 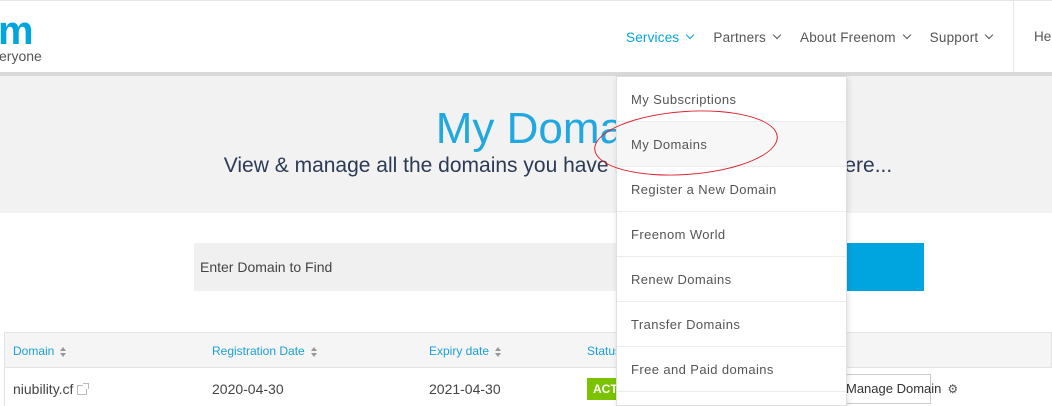 I want to click on domain-name: niubility.cf, so click(x=43, y=389).